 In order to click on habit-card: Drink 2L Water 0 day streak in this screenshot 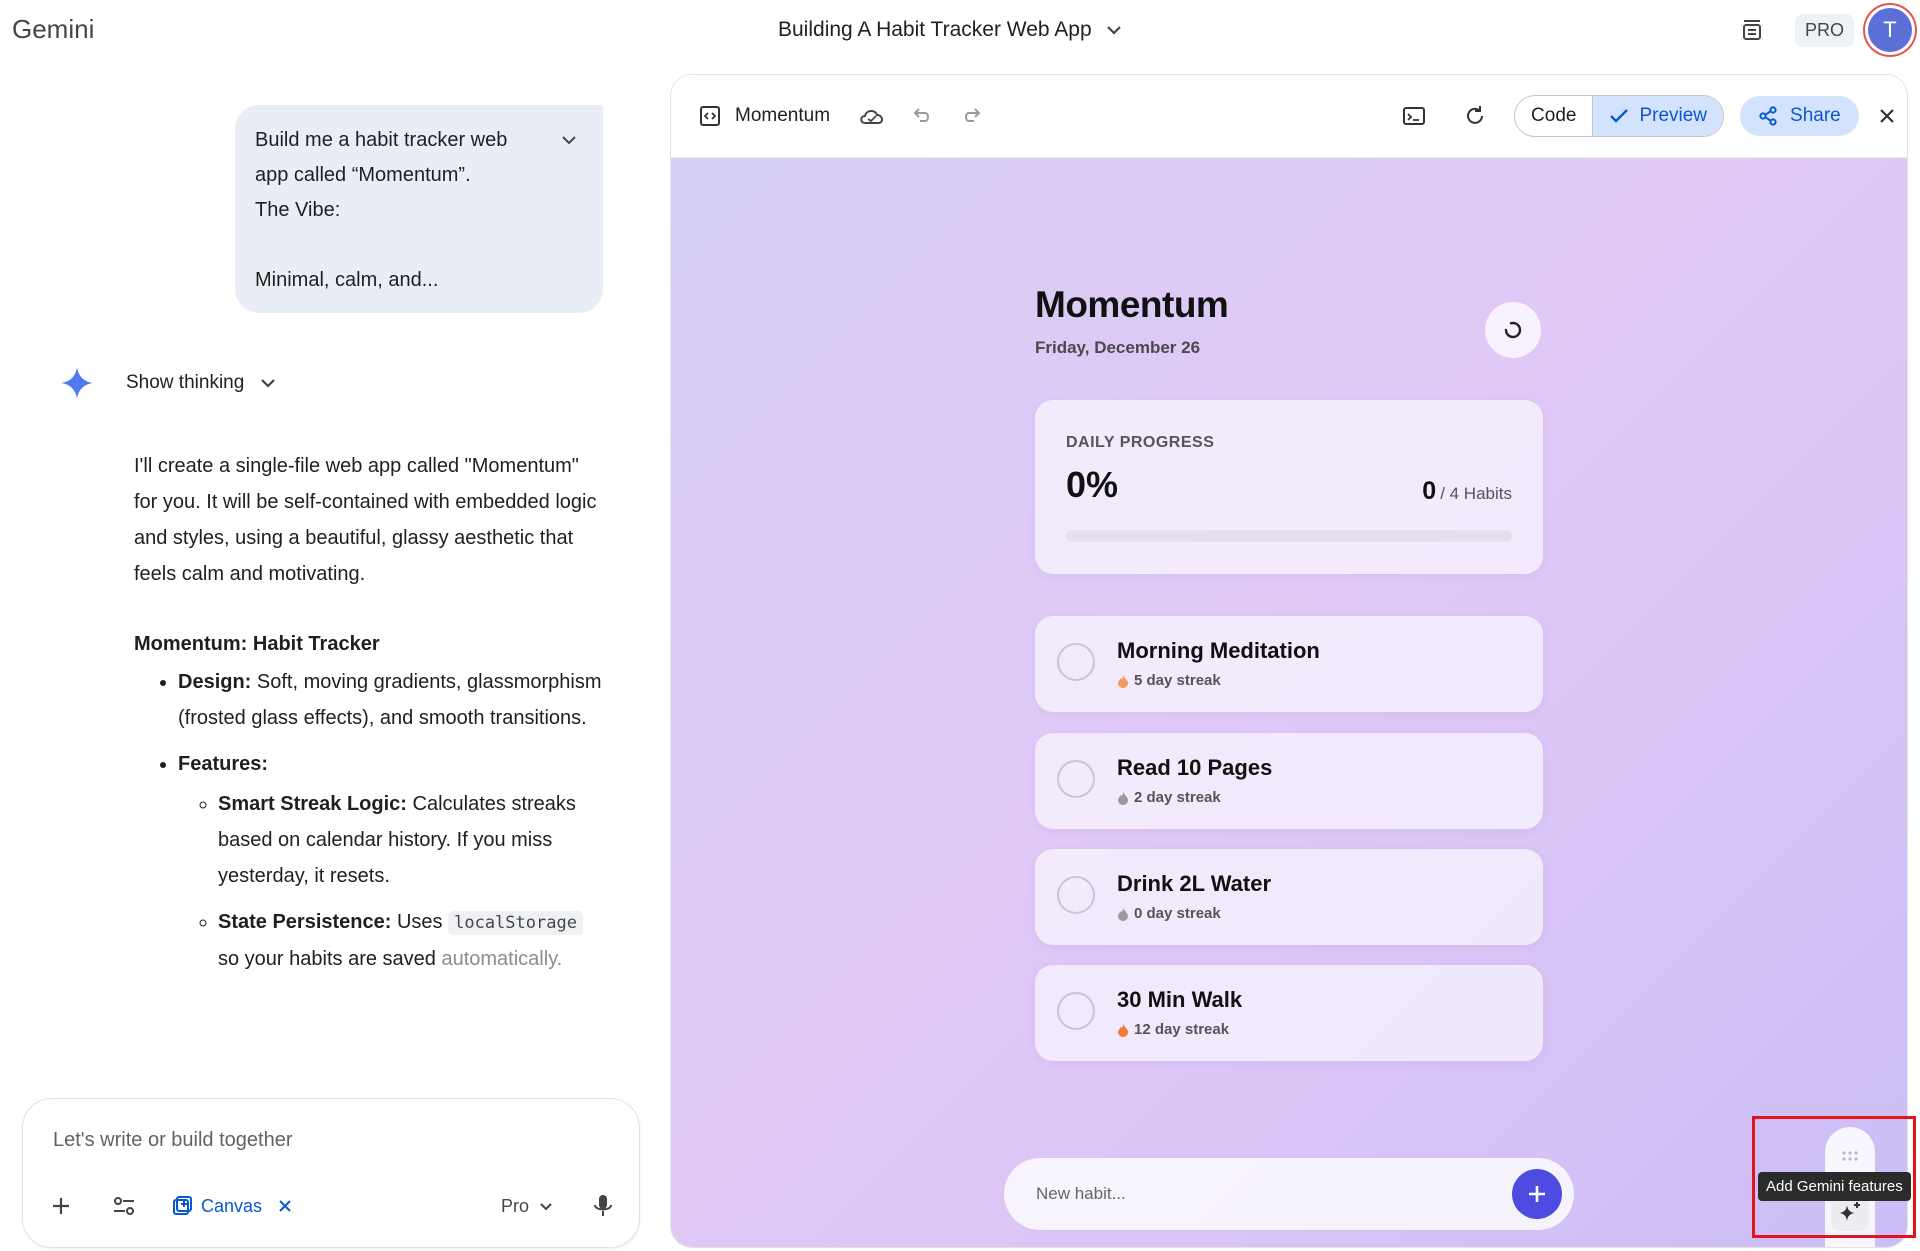, I will do `click(1289, 897)`.